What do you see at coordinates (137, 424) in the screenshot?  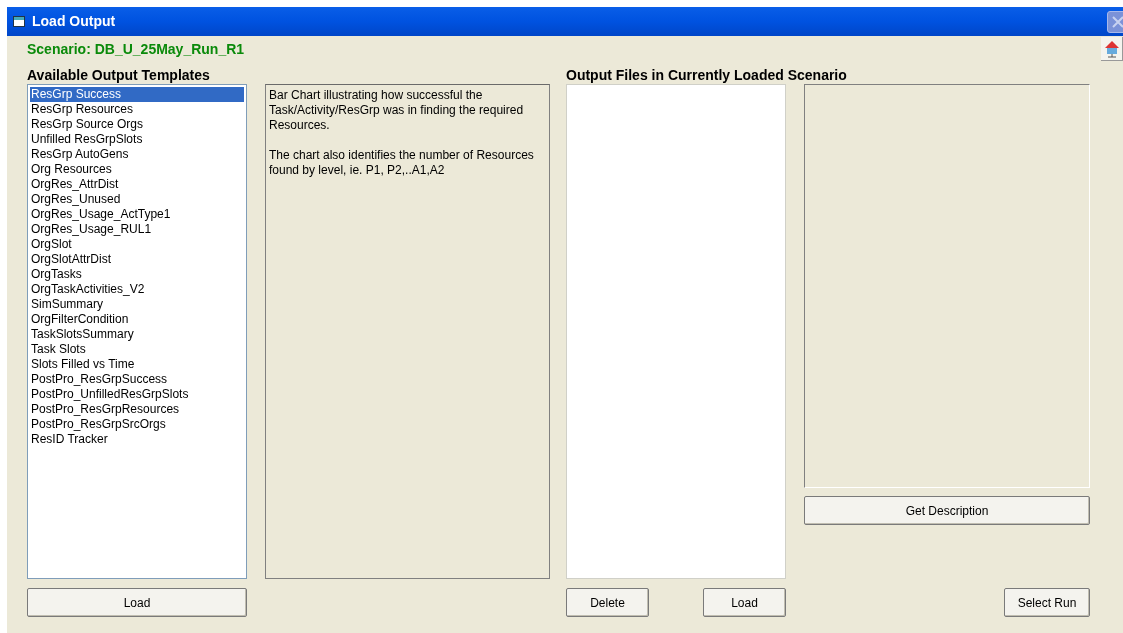 I see `list-item: PostPro_ResGrpSrcOrgs` at bounding box center [137, 424].